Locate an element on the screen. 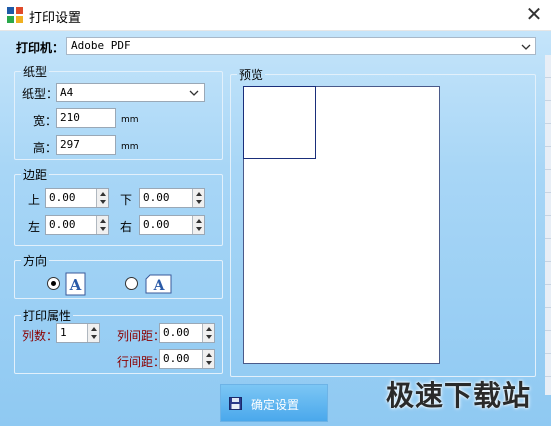  paper-height-unit: mm is located at coordinates (130, 147).